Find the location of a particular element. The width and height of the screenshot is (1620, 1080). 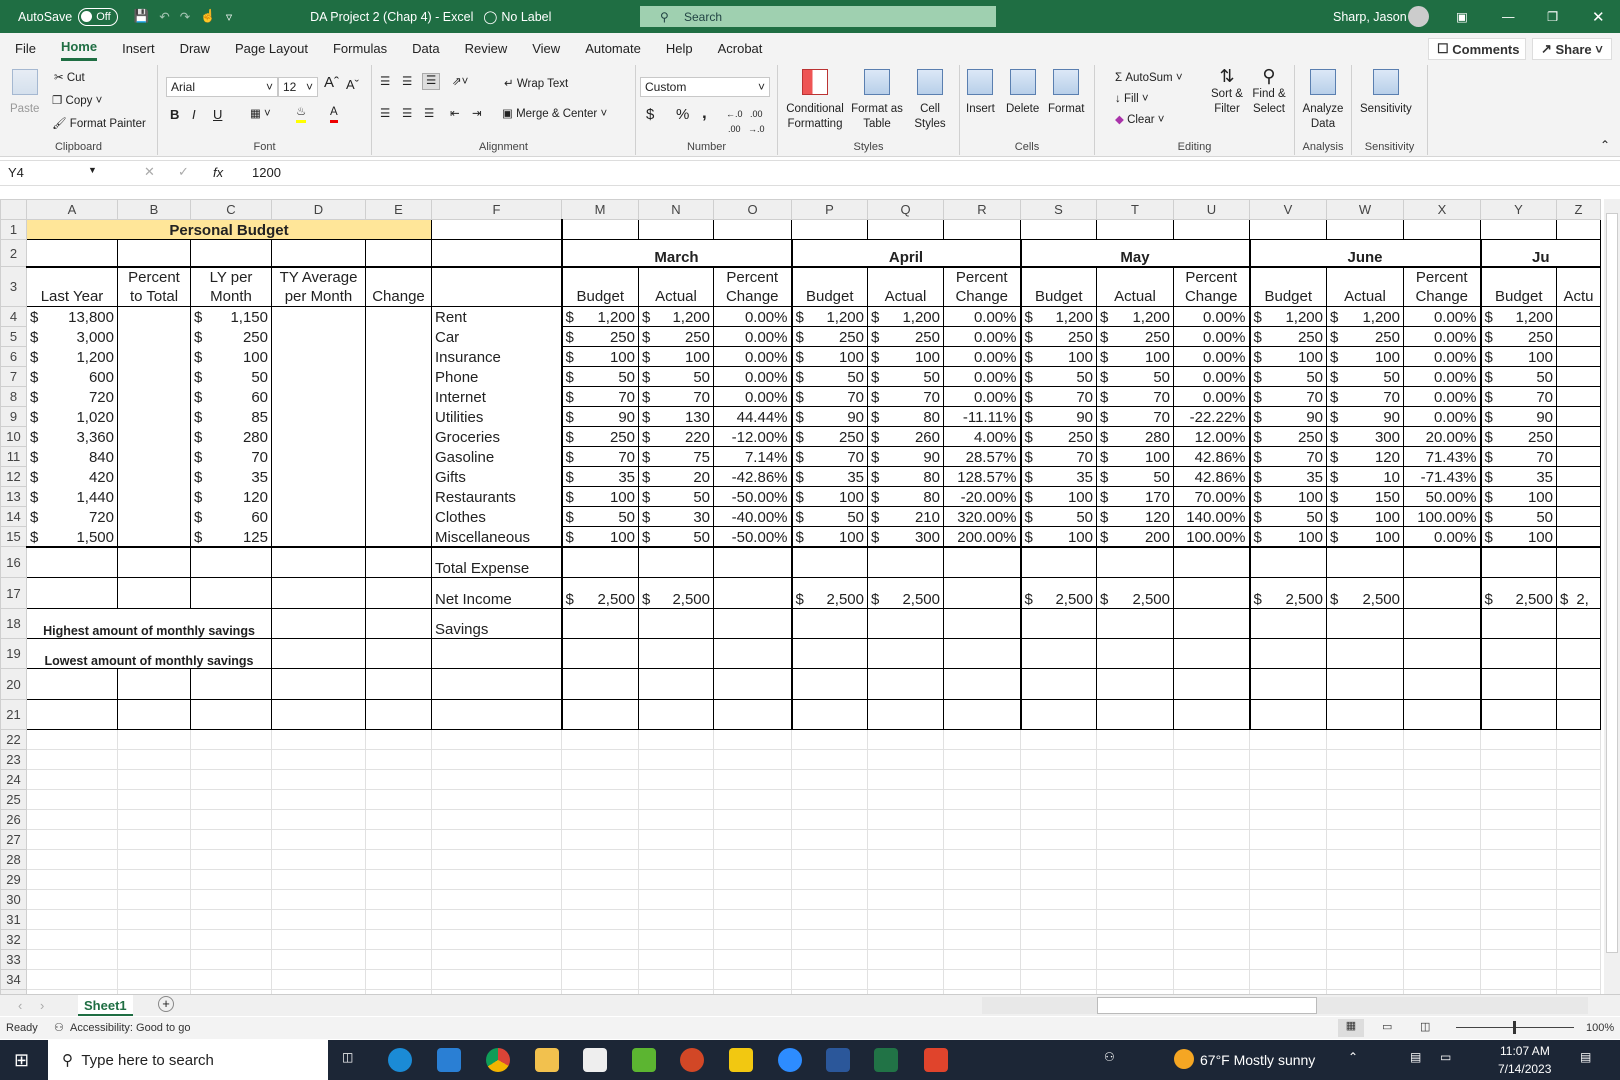

cell-A26 is located at coordinates (72, 819).